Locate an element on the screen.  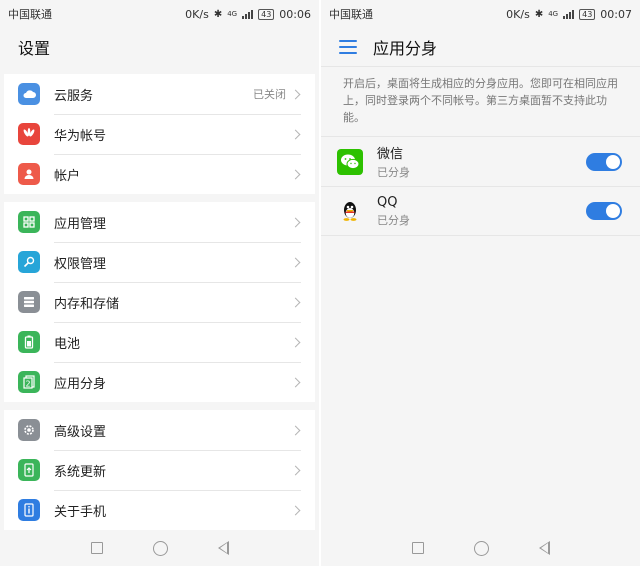
settings-item-label: 应用分身 is located at coordinates (80, 384).